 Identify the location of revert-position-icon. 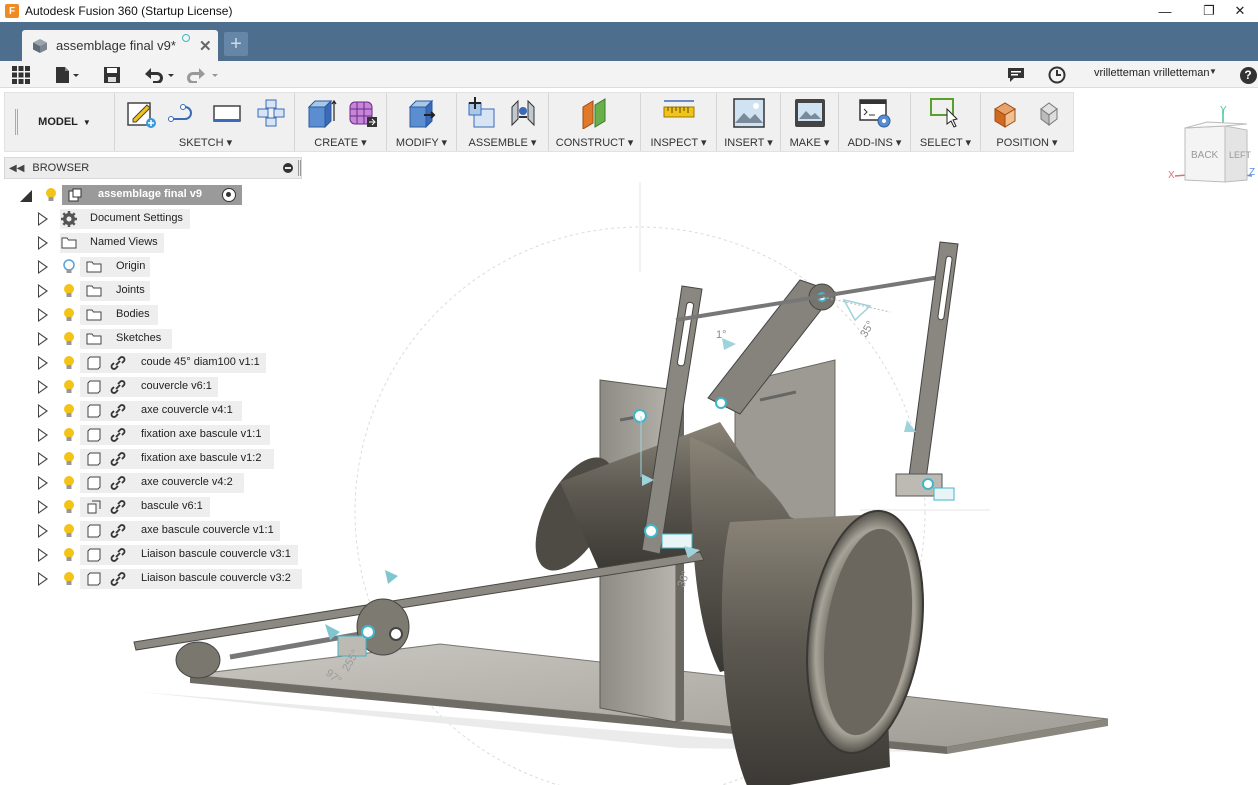
(1049, 113).